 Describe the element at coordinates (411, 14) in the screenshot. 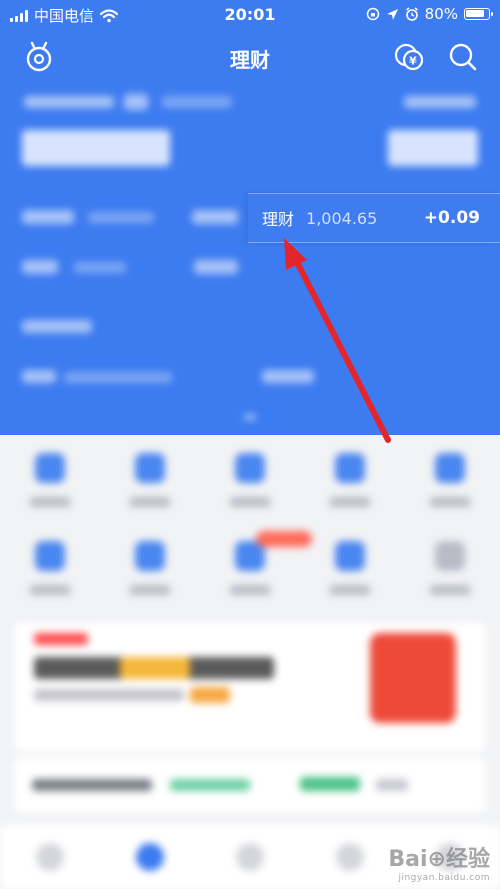

I see `alarm-icon` at that location.